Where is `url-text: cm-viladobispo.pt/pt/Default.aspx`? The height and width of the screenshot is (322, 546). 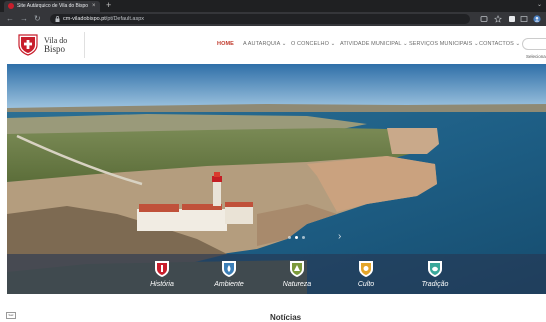
url-text: cm-viladobispo.pt/pt/Default.aspx is located at coordinates (103, 19).